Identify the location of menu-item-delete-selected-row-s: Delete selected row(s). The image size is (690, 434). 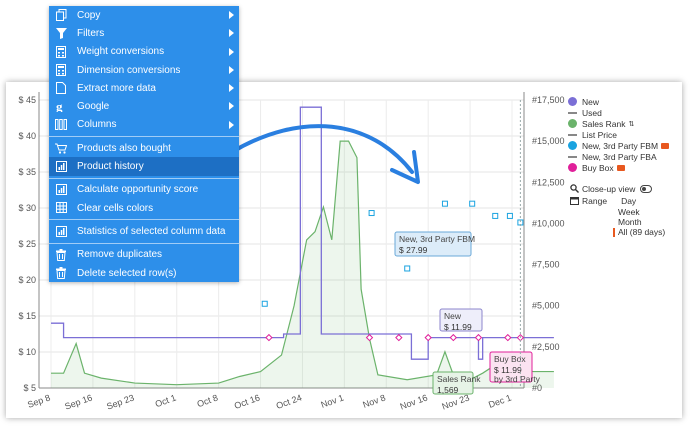
(144, 273).